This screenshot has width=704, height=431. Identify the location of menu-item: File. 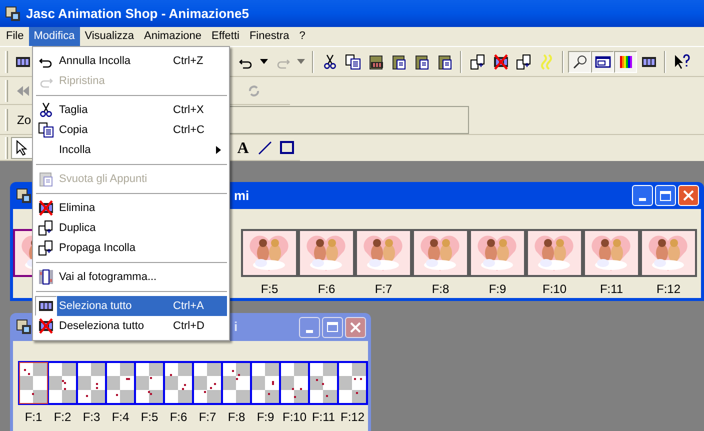
(15, 36).